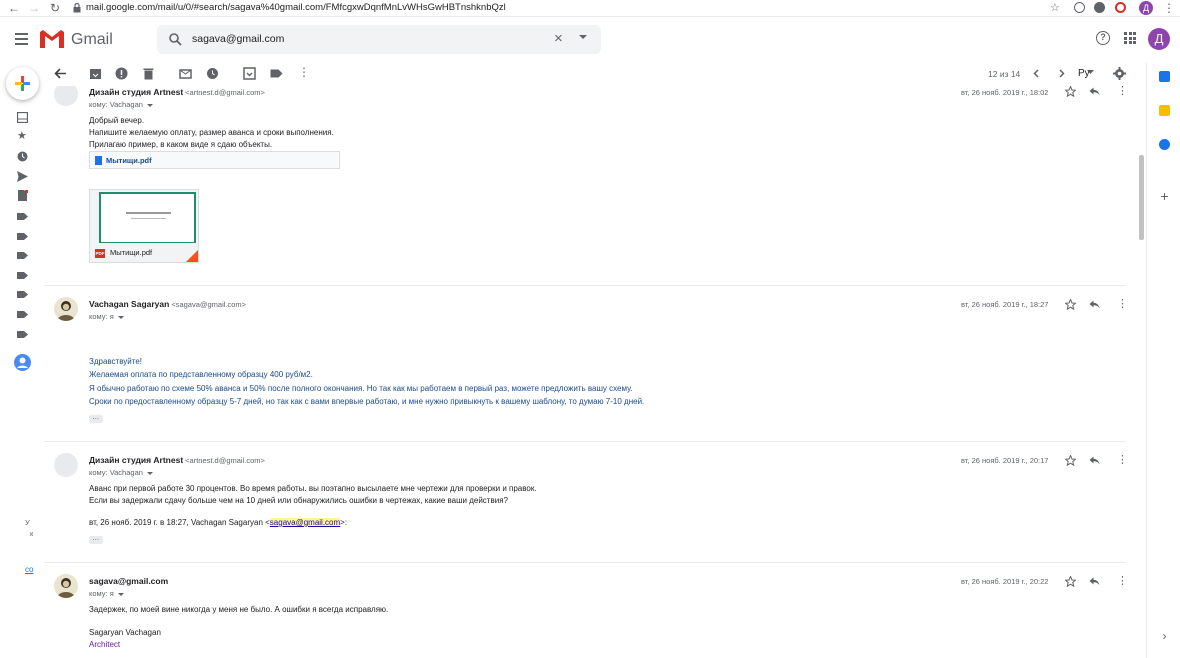  I want to click on attachment-thumbnail: PDF Мытищи.pdf, so click(144, 226).